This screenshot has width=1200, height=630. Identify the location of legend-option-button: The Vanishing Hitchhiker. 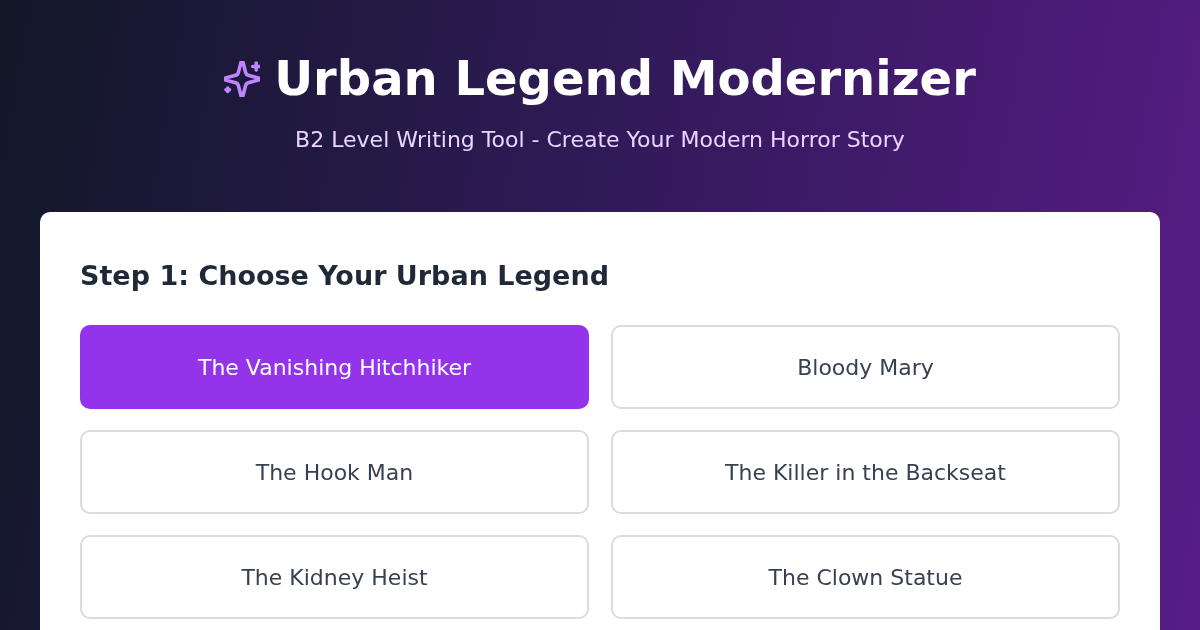
(334, 367).